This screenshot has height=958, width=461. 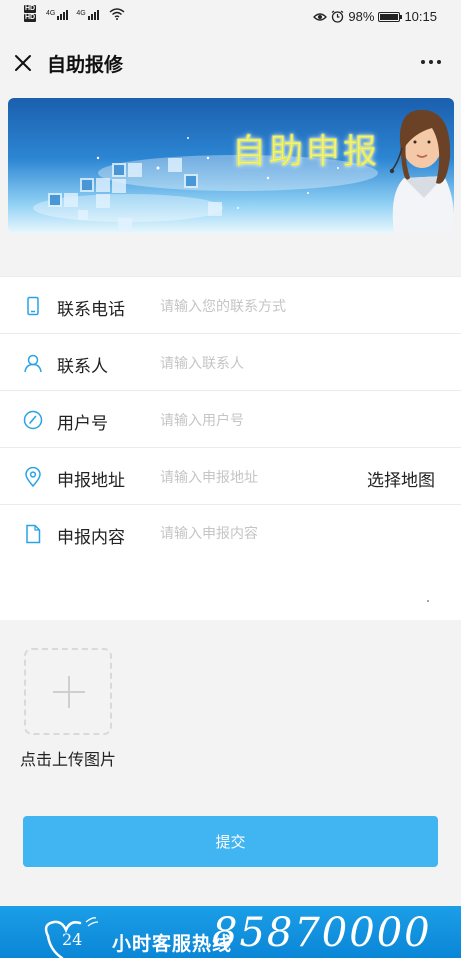 What do you see at coordinates (33, 420) in the screenshot?
I see `compass-icon` at bounding box center [33, 420].